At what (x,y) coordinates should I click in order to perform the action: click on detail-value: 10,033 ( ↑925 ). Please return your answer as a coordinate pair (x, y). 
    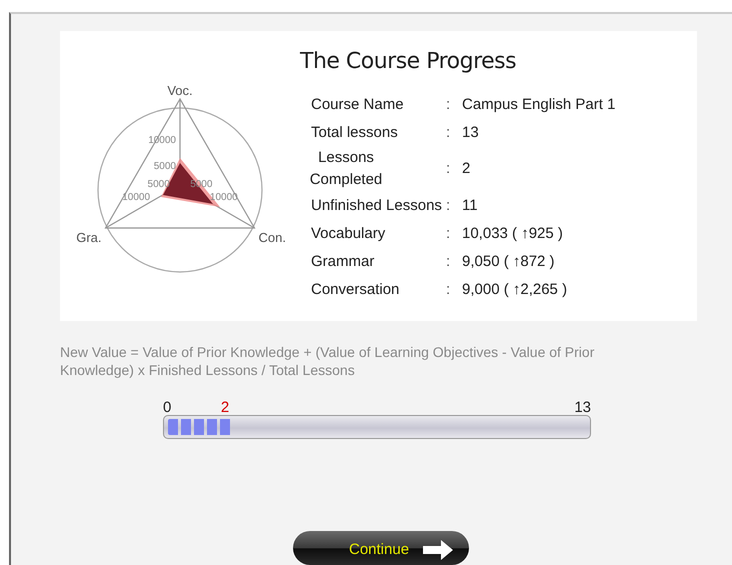
    Looking at the image, I should click on (512, 234).